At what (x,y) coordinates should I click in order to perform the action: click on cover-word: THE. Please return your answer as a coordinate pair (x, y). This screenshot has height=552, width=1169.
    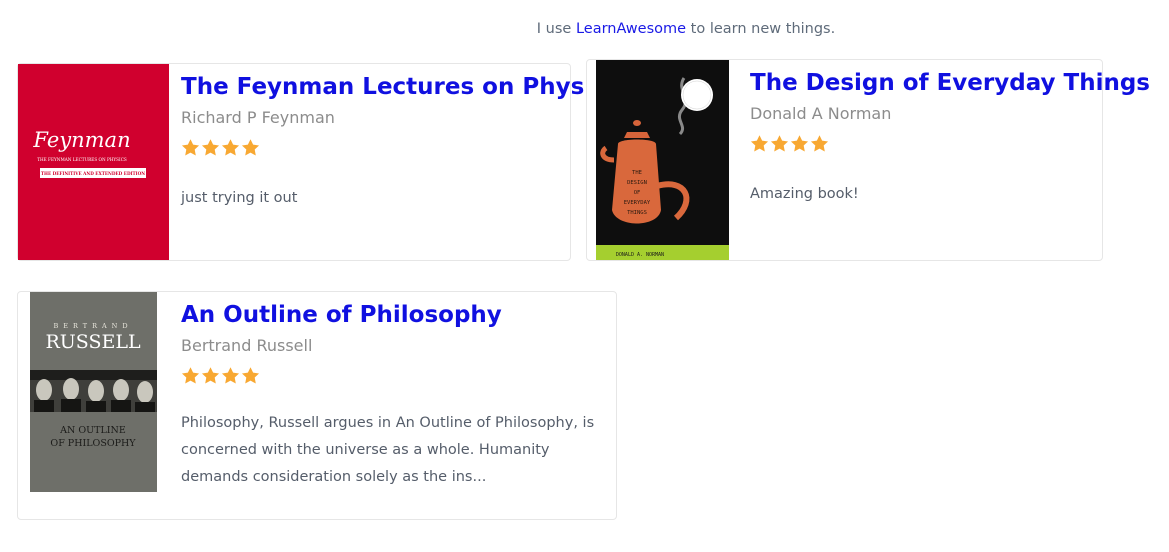
    Looking at the image, I should click on (637, 173).